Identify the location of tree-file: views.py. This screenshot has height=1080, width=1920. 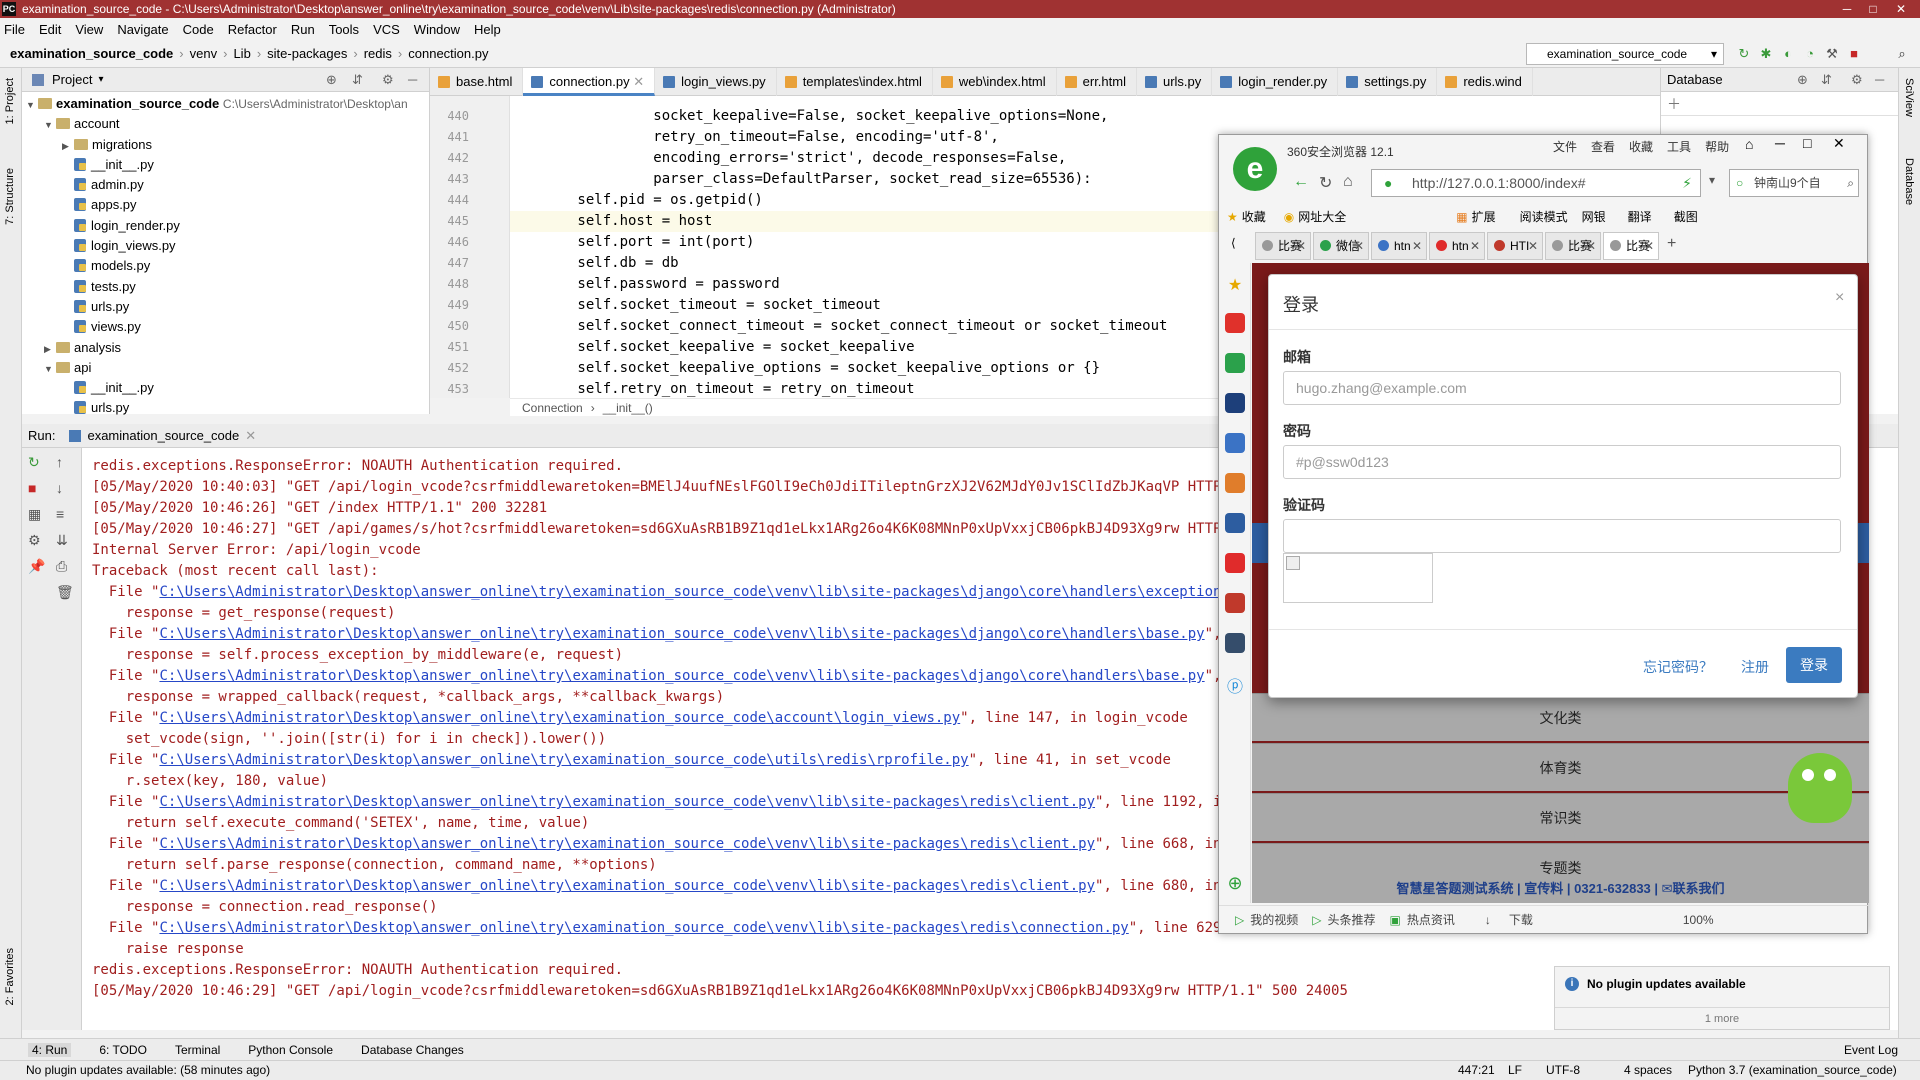
(225, 327).